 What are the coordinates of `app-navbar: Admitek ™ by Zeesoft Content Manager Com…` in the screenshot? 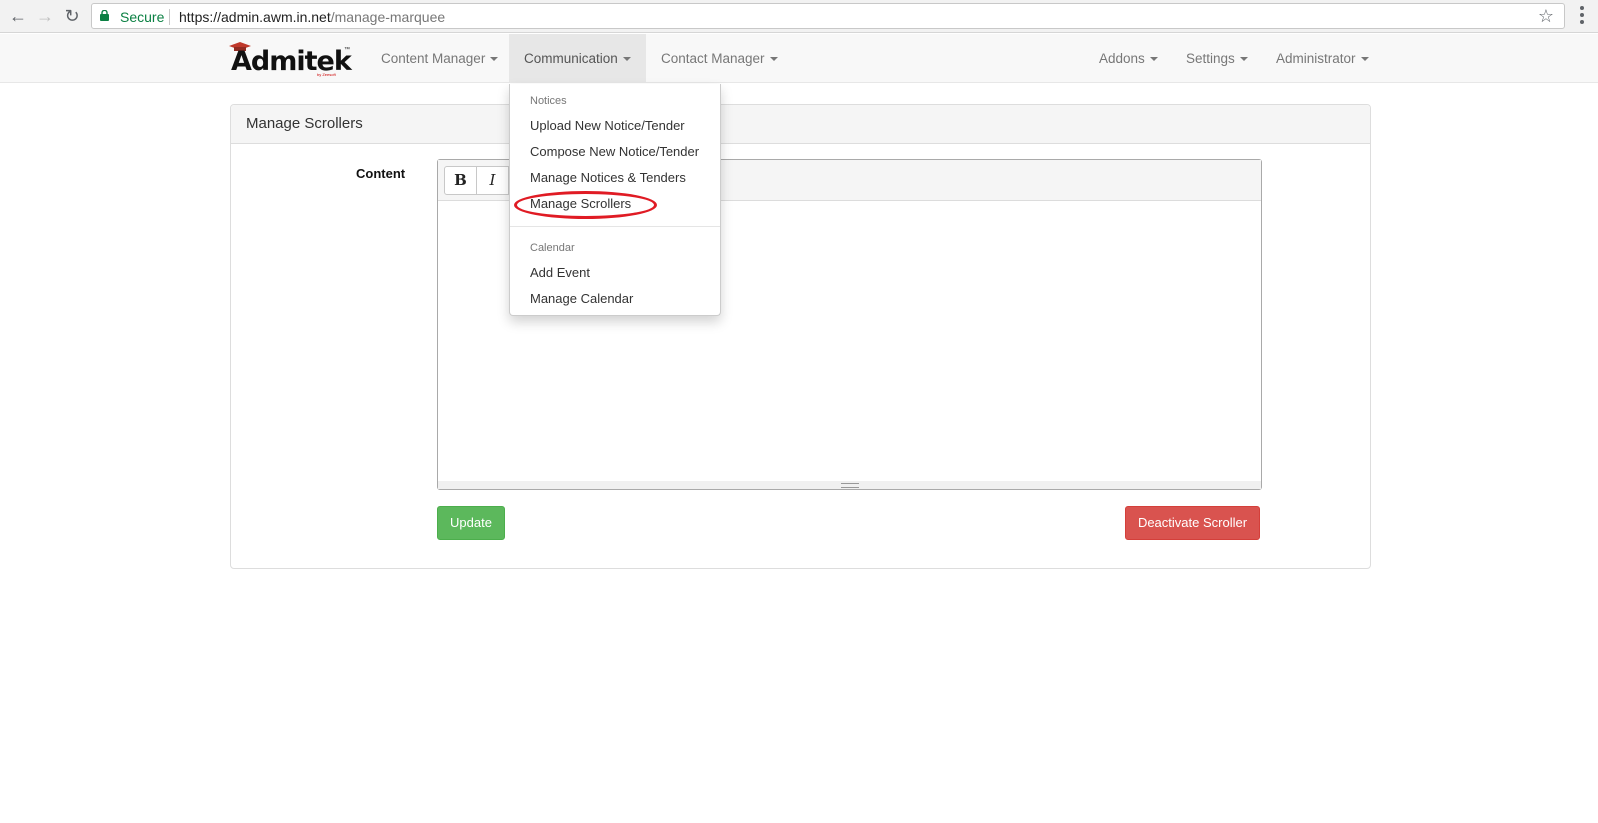 It's located at (799, 58).